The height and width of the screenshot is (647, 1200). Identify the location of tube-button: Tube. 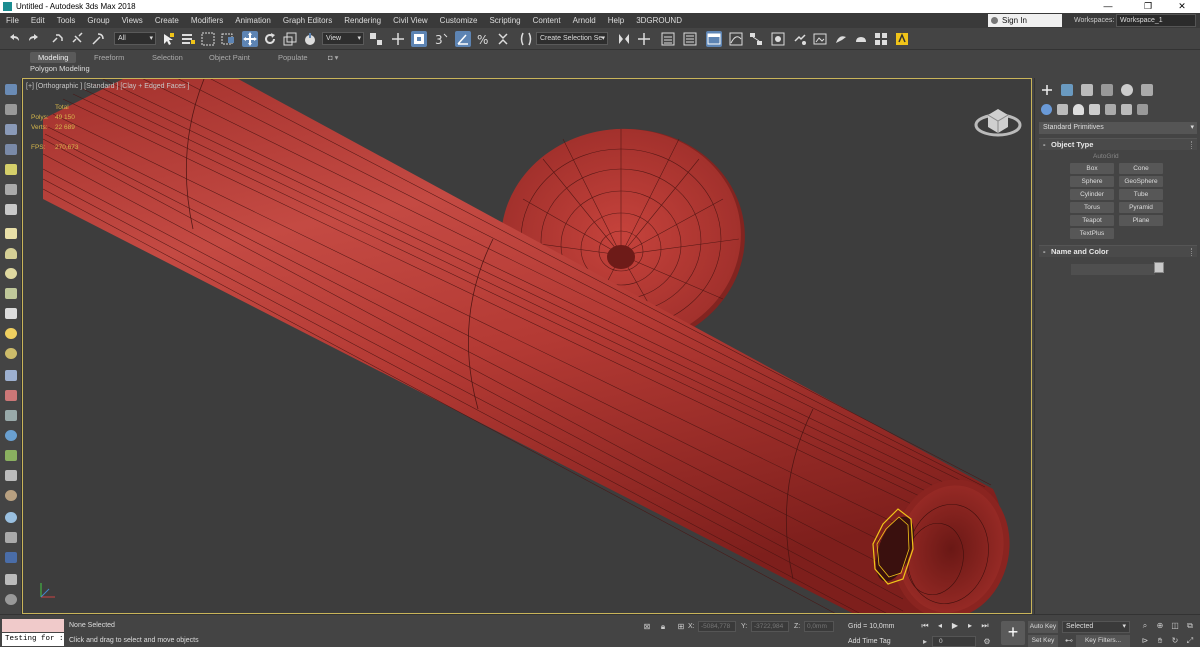
(1141, 194).